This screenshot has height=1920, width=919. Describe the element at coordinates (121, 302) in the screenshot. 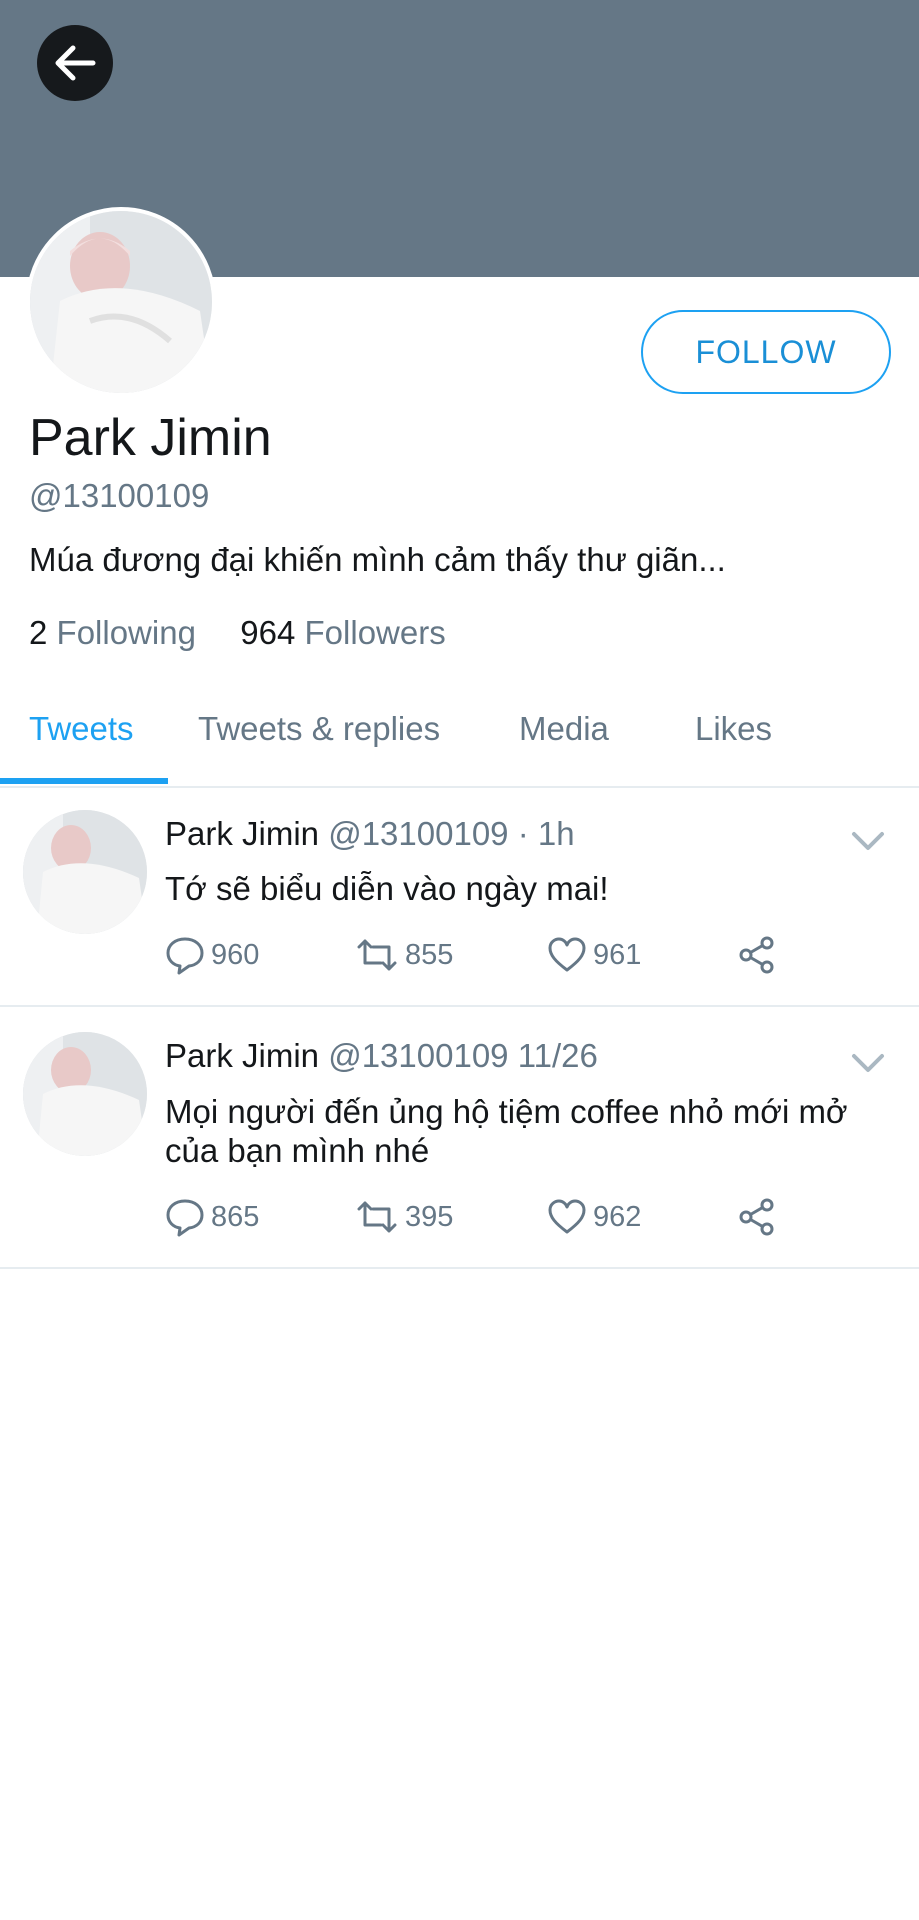

I see `profile-avatar` at that location.